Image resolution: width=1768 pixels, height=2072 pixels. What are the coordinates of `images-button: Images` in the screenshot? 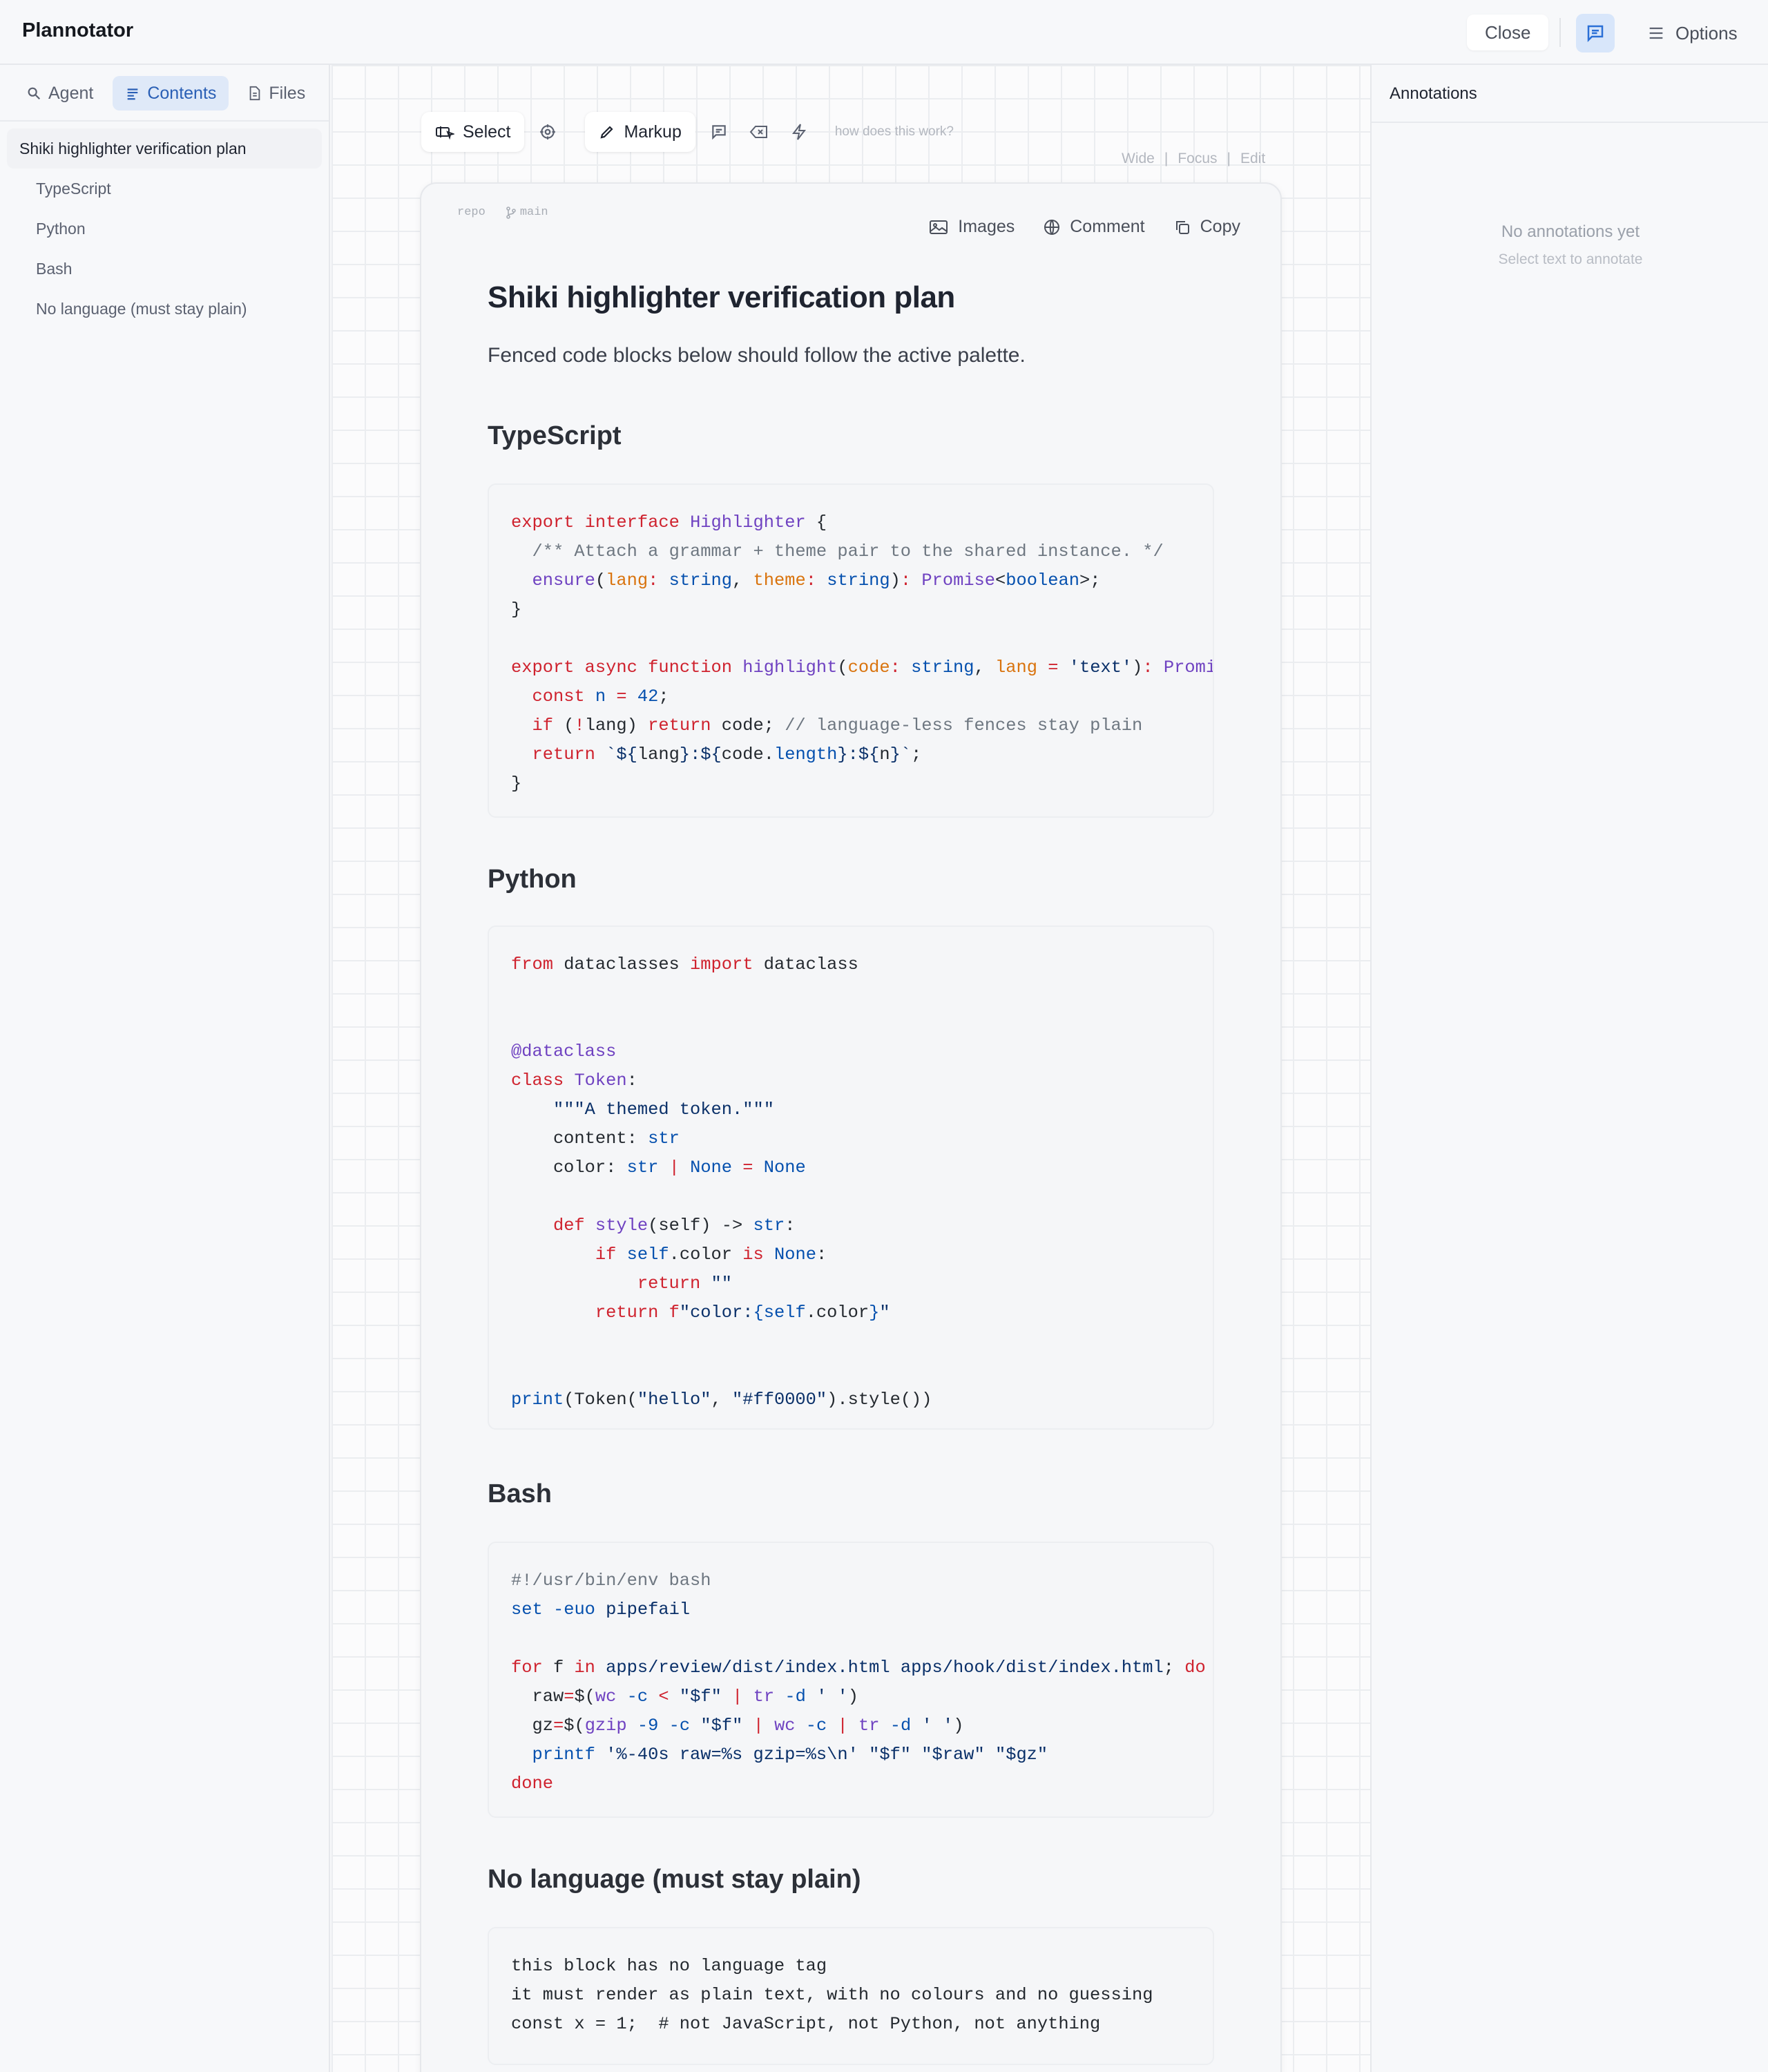 It's located at (972, 227).